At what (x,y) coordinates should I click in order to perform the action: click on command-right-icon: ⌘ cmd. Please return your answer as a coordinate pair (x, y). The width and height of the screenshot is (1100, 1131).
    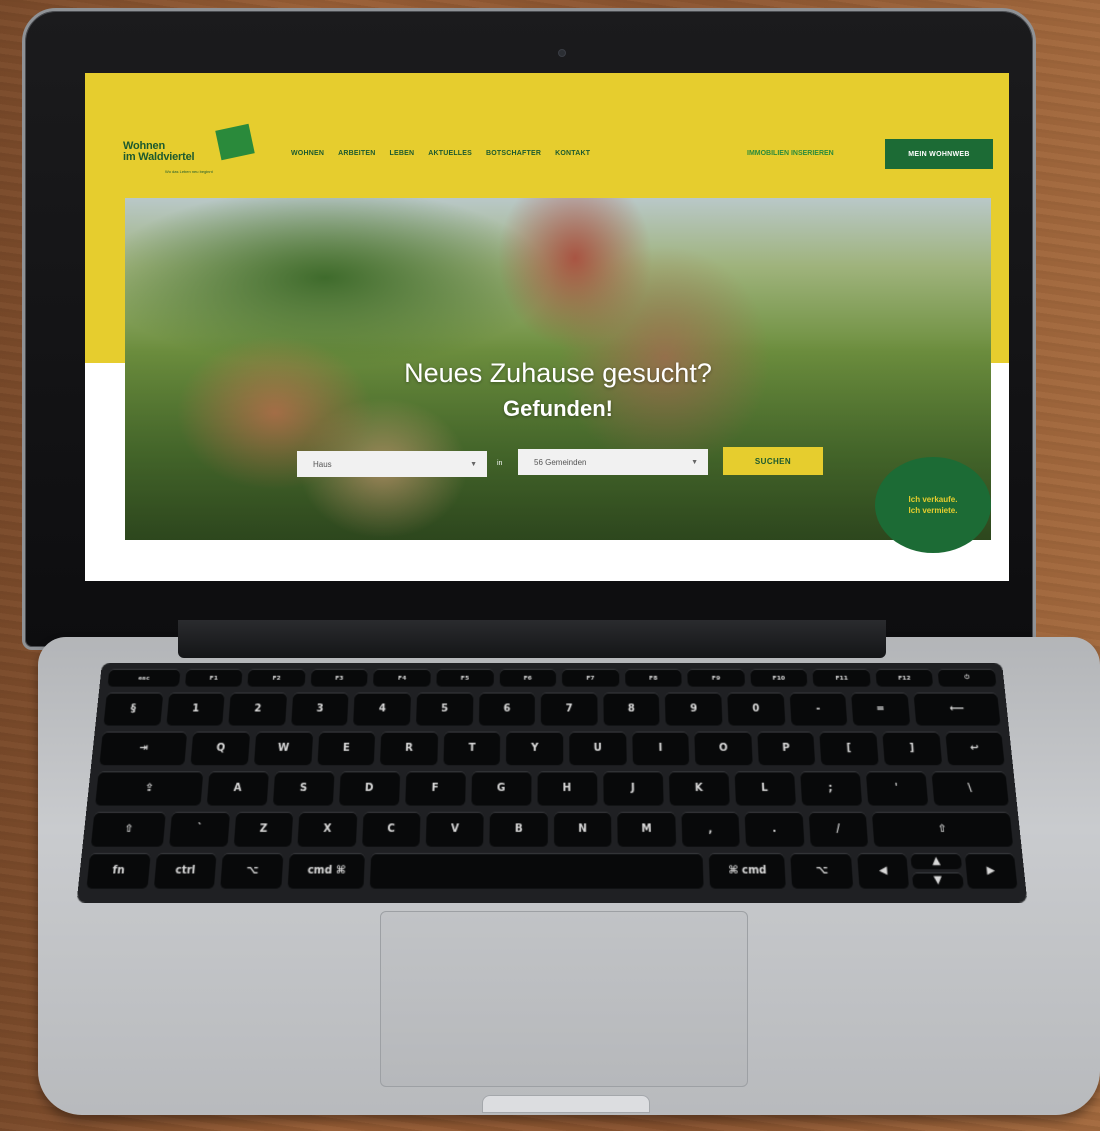
    Looking at the image, I should click on (748, 871).